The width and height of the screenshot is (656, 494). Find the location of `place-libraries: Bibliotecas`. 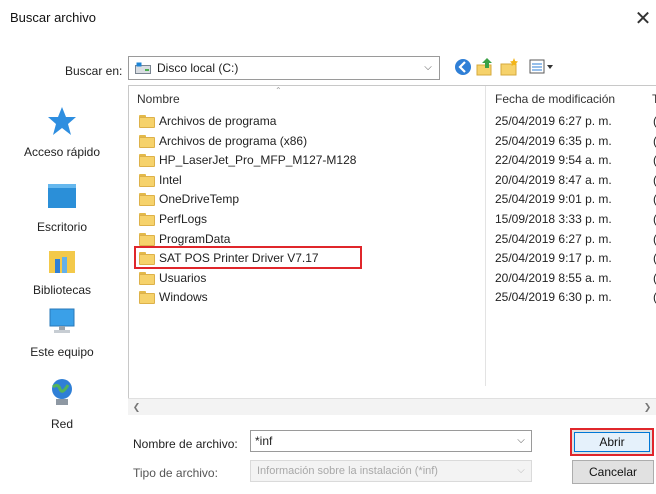

place-libraries: Bibliotecas is located at coordinates (62, 278).